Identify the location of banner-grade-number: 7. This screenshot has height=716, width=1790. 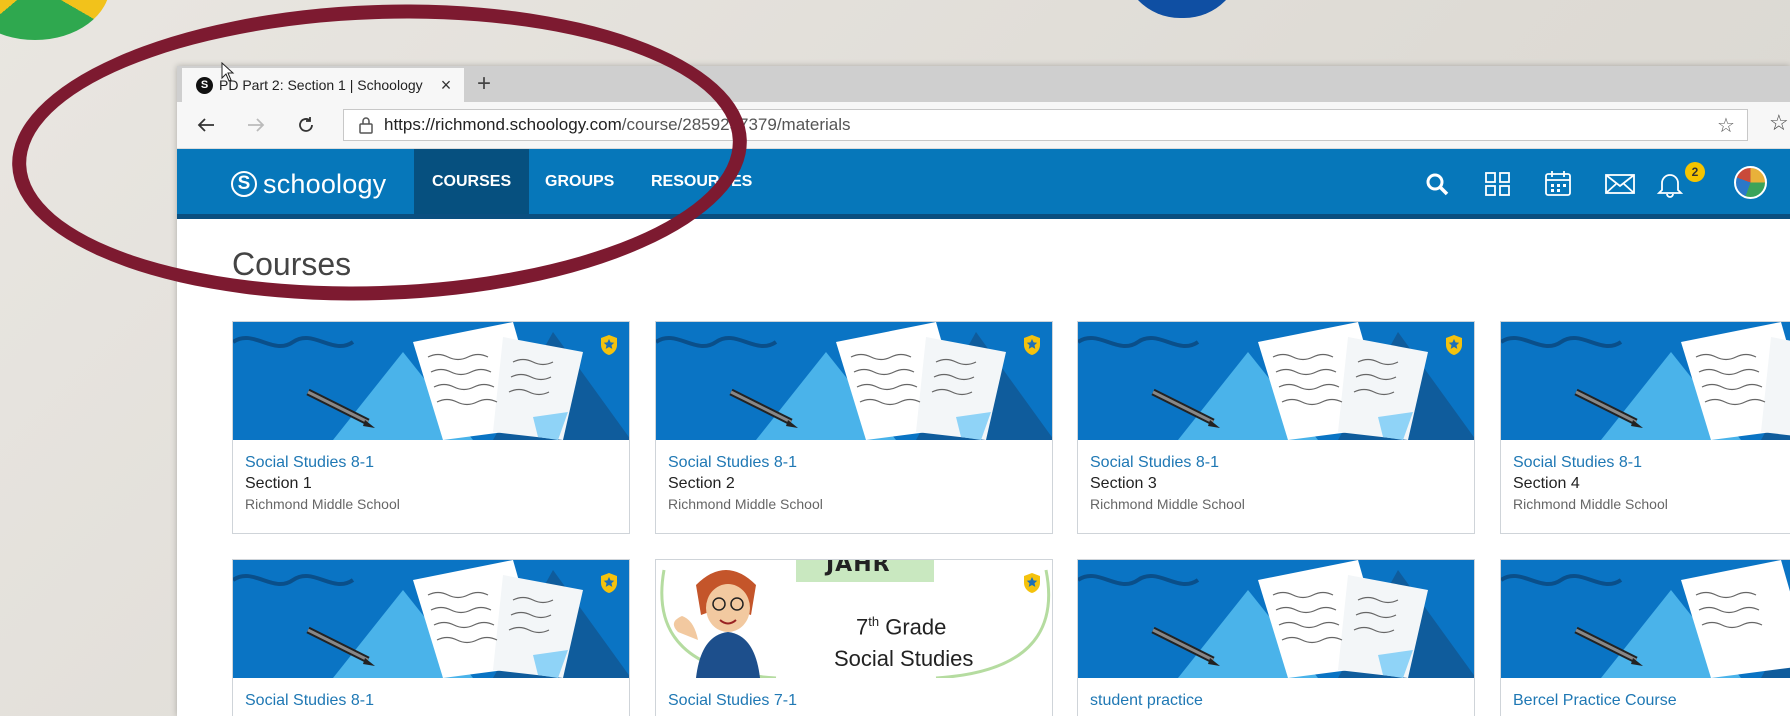
(862, 627).